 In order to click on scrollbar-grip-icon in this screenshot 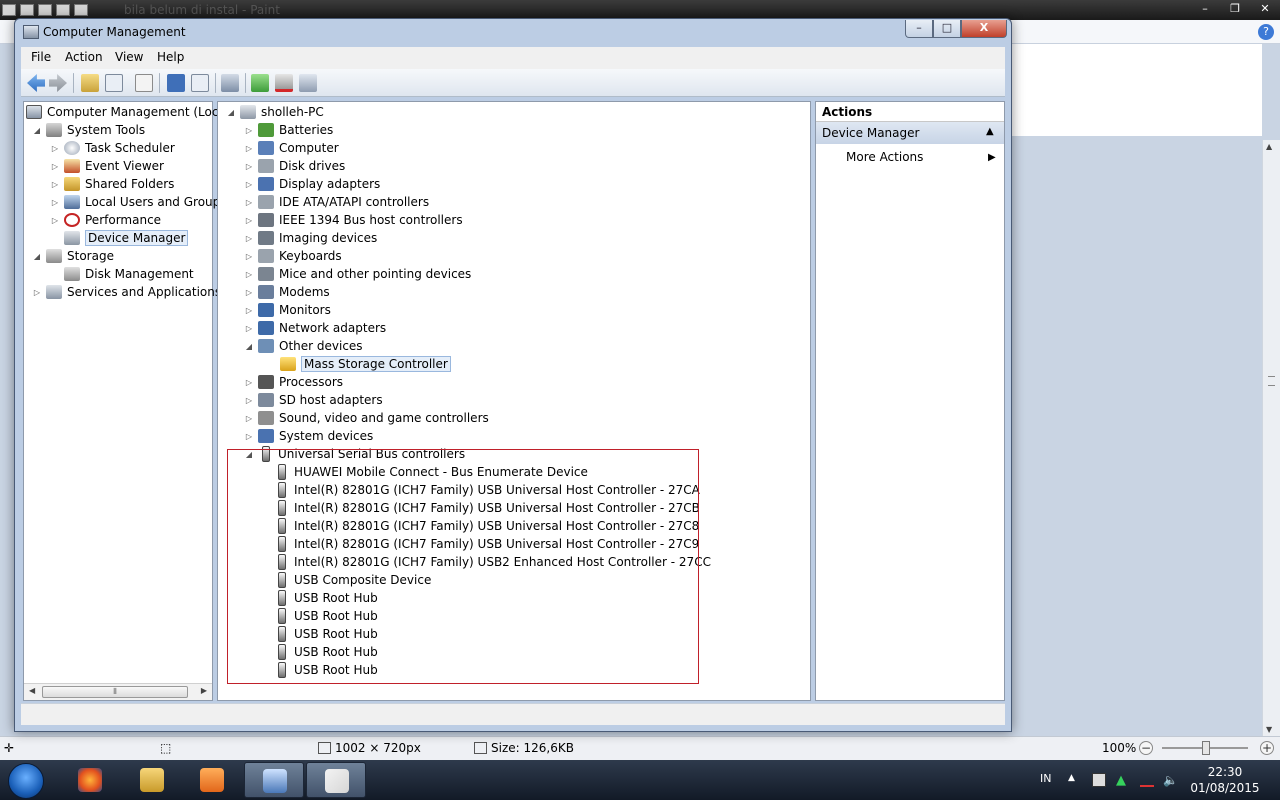, I will do `click(1271, 381)`.